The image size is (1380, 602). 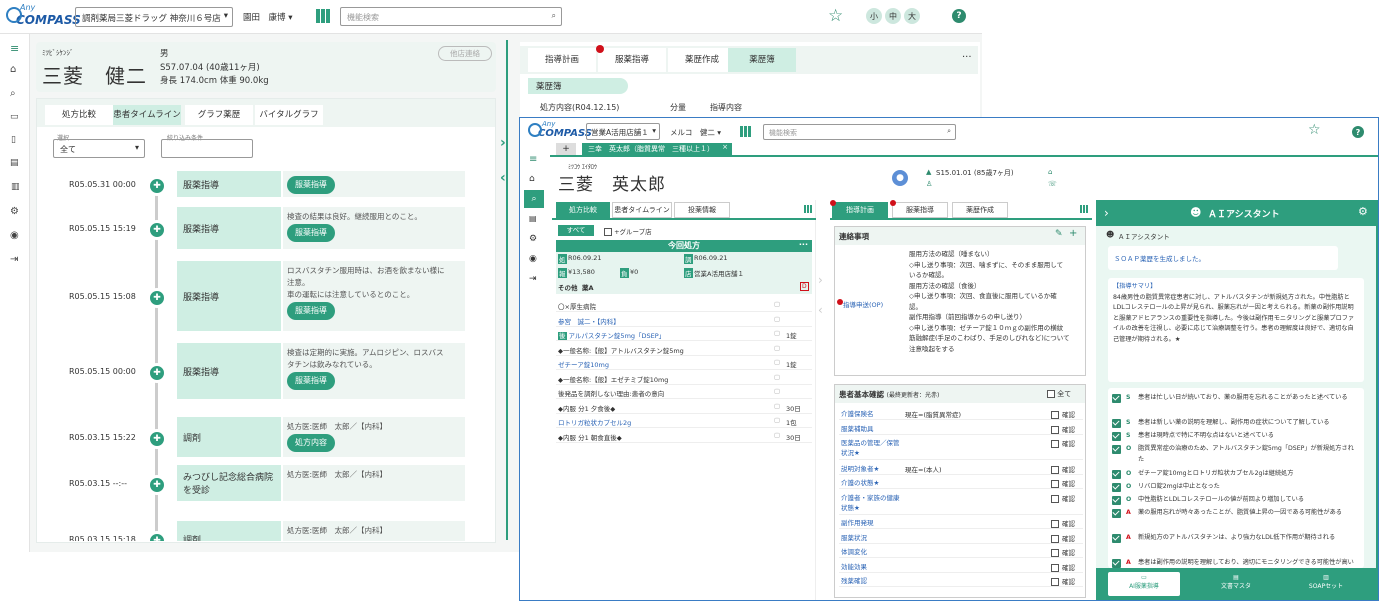 What do you see at coordinates (684, 320) in the screenshot?
I see `rx-item: 参宮 誠二・【内科】 ▢` at bounding box center [684, 320].